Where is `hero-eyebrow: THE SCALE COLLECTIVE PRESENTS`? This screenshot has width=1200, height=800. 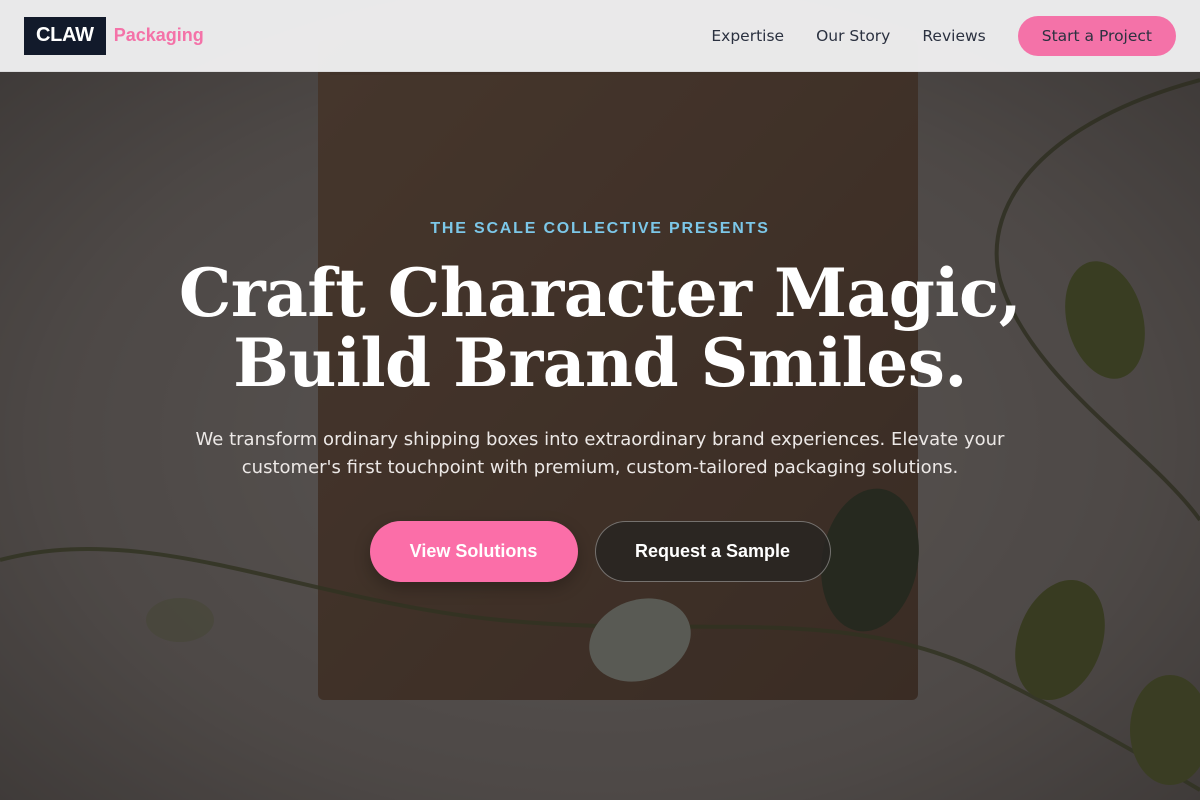 hero-eyebrow: THE SCALE COLLECTIVE PRESENTS is located at coordinates (600, 228).